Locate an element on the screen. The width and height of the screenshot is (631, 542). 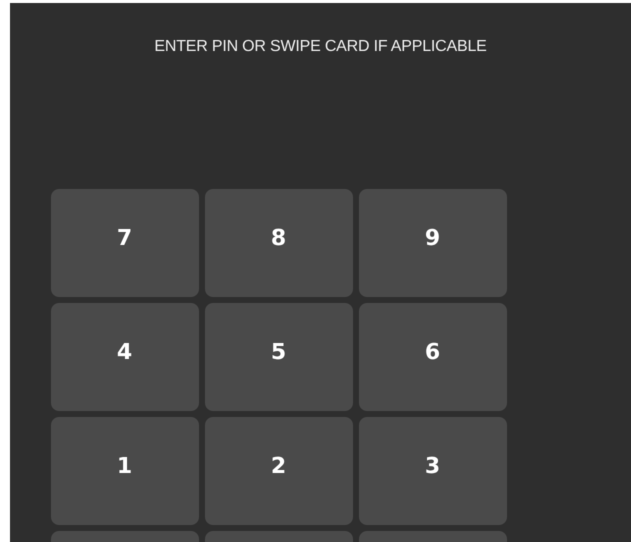
keypad-key: 3 is located at coordinates (432, 471).